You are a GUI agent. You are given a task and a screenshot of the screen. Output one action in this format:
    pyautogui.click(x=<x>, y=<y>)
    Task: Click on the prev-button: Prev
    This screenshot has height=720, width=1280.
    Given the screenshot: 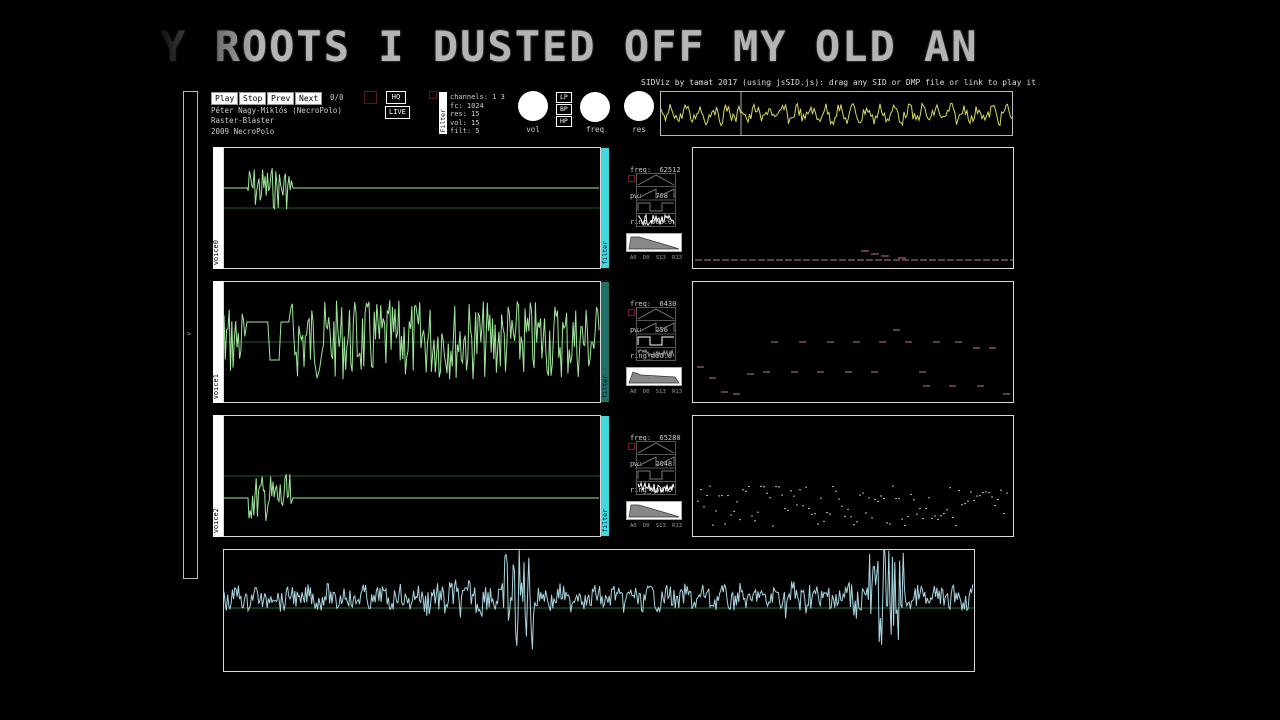 What is the action you would take?
    pyautogui.click(x=281, y=98)
    